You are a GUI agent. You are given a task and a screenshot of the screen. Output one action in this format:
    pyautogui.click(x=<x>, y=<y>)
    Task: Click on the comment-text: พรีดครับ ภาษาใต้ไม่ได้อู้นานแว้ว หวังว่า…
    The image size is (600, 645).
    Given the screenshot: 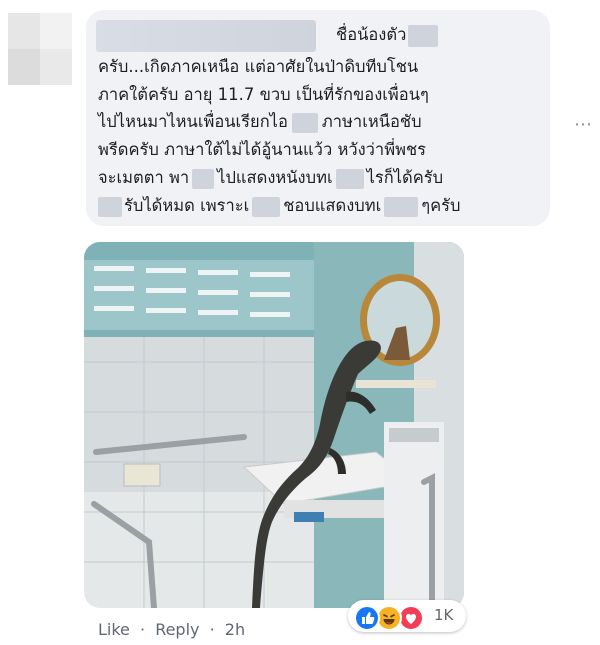 What is the action you would take?
    pyautogui.click(x=262, y=149)
    